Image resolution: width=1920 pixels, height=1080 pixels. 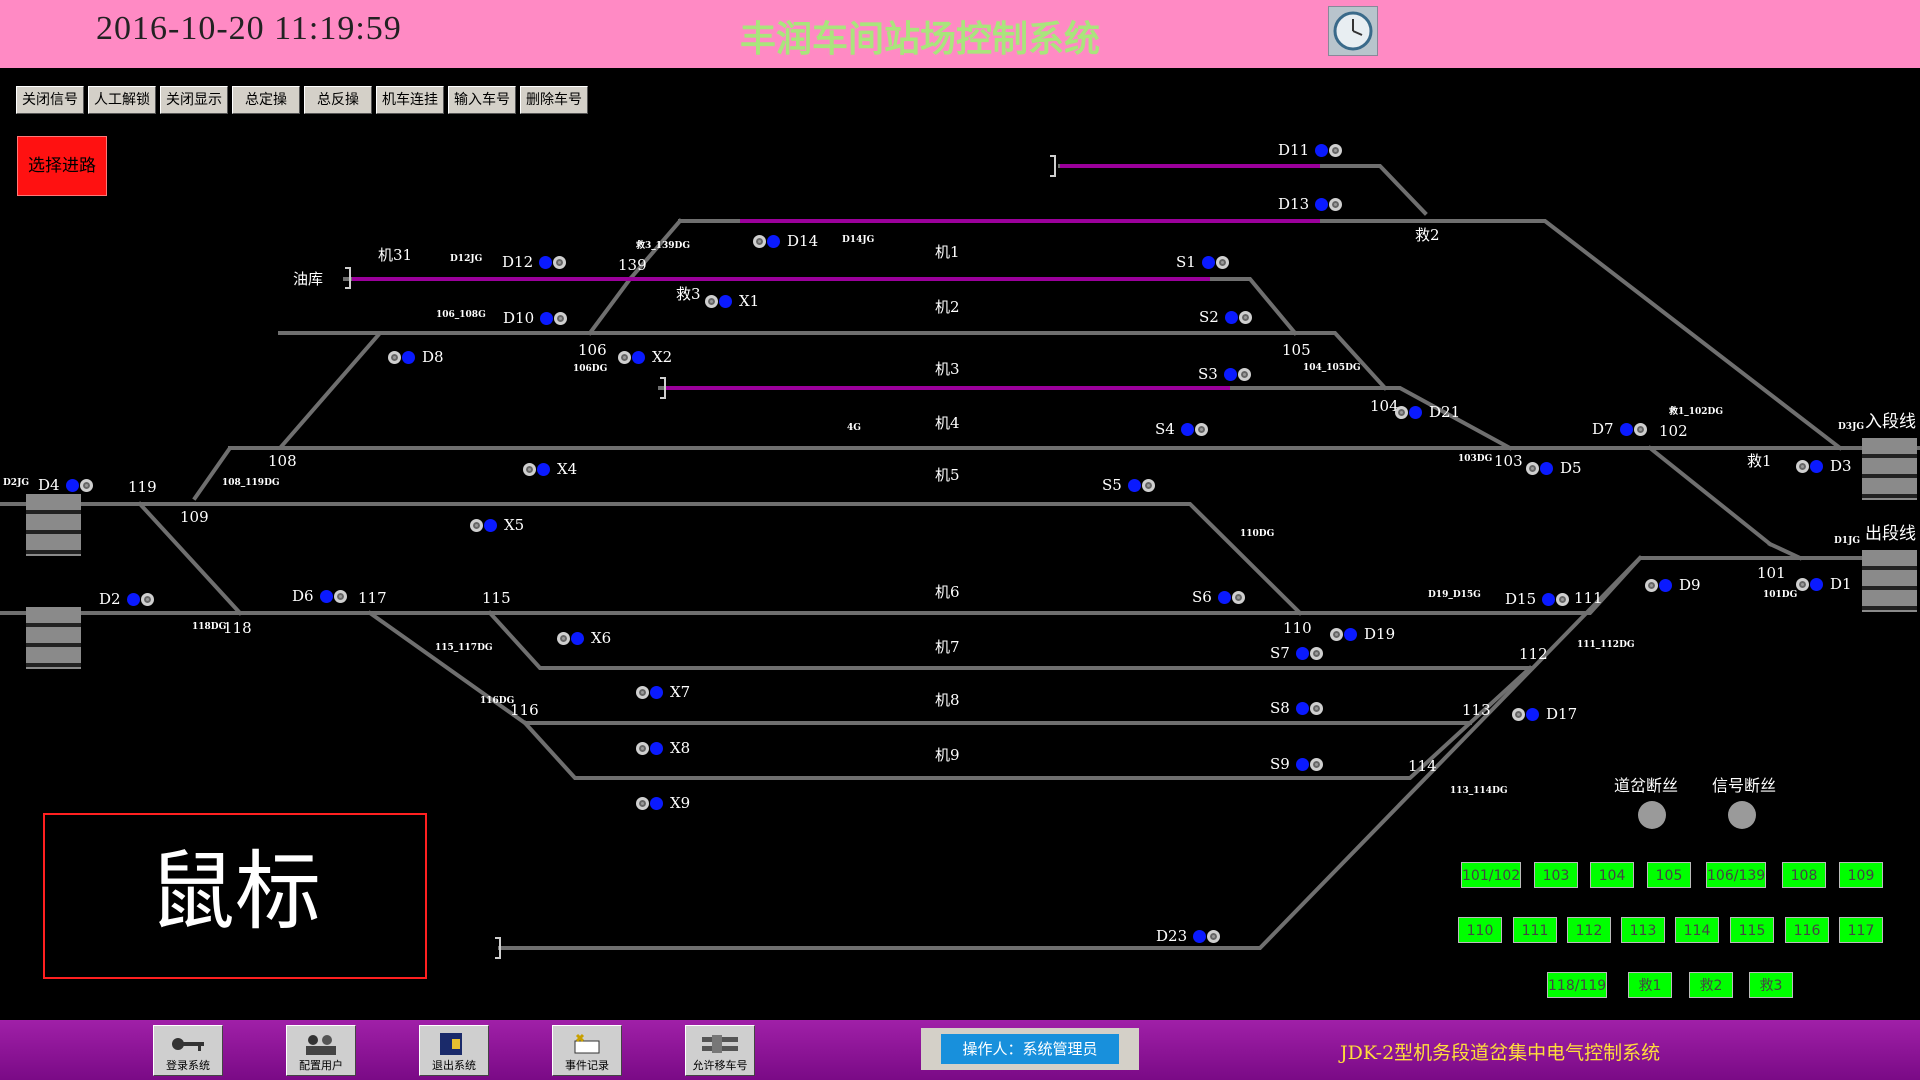 I want to click on switch-fuse-label: 道岔断丝, so click(x=1646, y=785).